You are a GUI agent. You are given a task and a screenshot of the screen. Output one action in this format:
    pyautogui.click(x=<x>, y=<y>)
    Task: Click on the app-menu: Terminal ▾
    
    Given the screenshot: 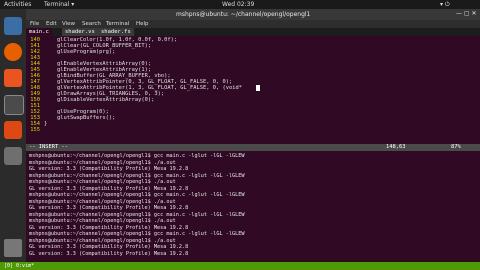 What is the action you would take?
    pyautogui.click(x=59, y=4)
    